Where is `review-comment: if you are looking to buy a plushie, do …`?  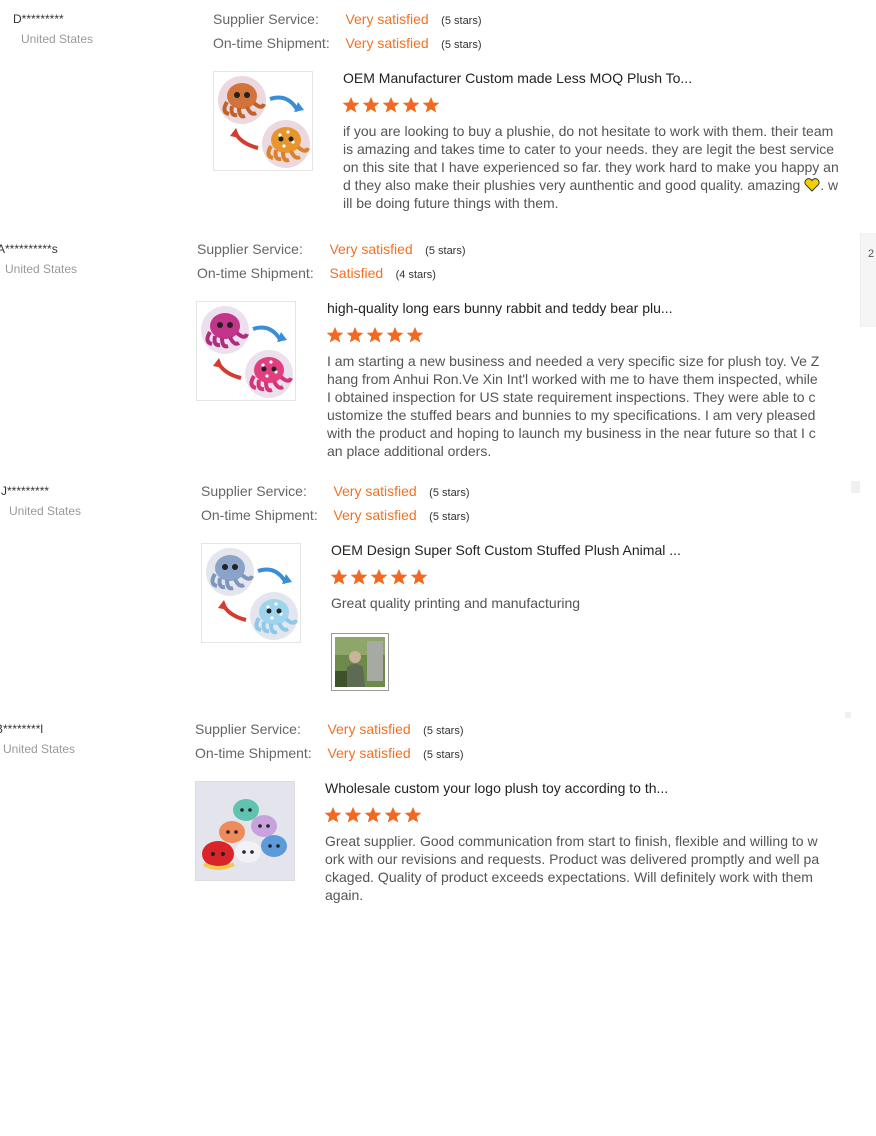
review-comment: if you are looking to buy a plushie, do … is located at coordinates (591, 167).